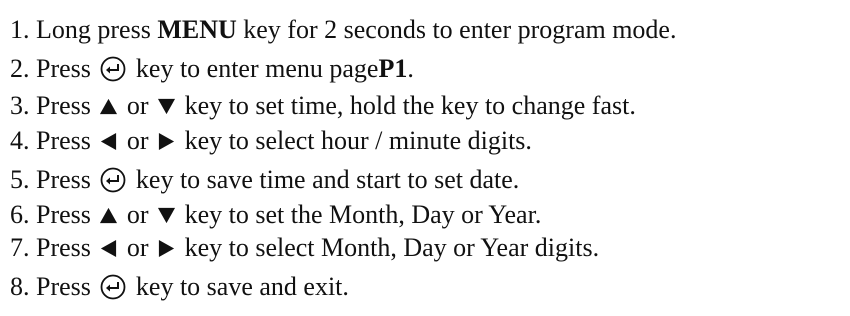  Describe the element at coordinates (327, 179) in the screenshot. I see `step-text: key to save time and start to set date.` at that location.